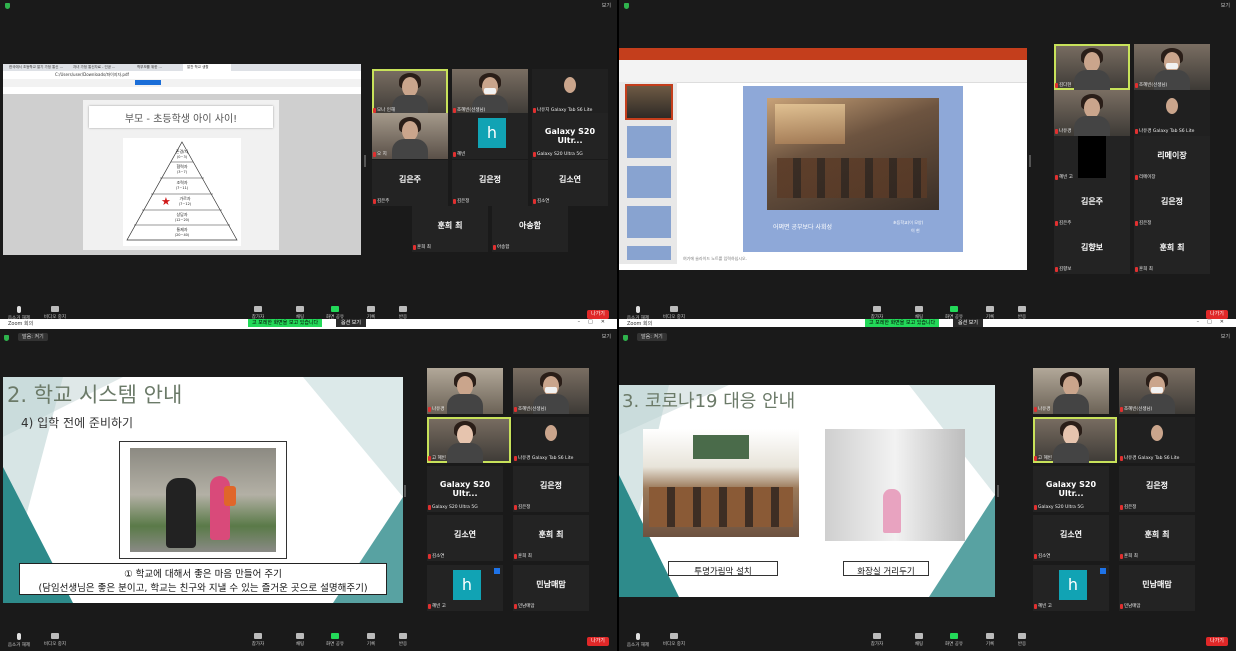 The height and width of the screenshot is (651, 1236). Describe the element at coordinates (1092, 159) in the screenshot. I see `participant-tile: 혜빈 고` at that location.